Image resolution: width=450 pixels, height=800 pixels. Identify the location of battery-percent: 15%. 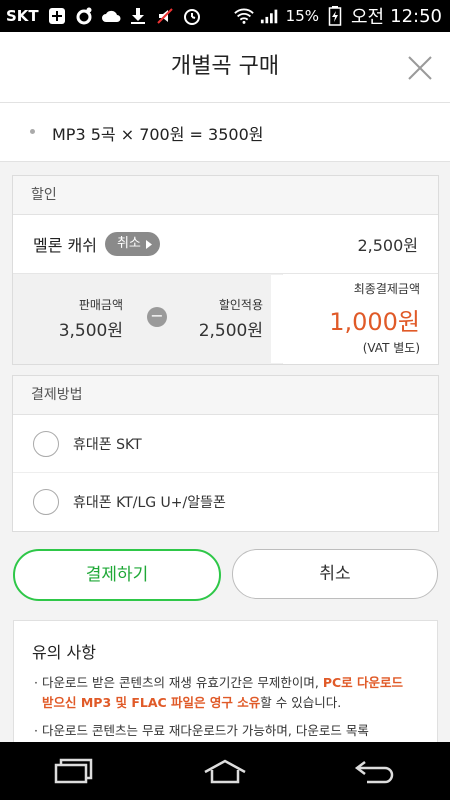
(302, 16).